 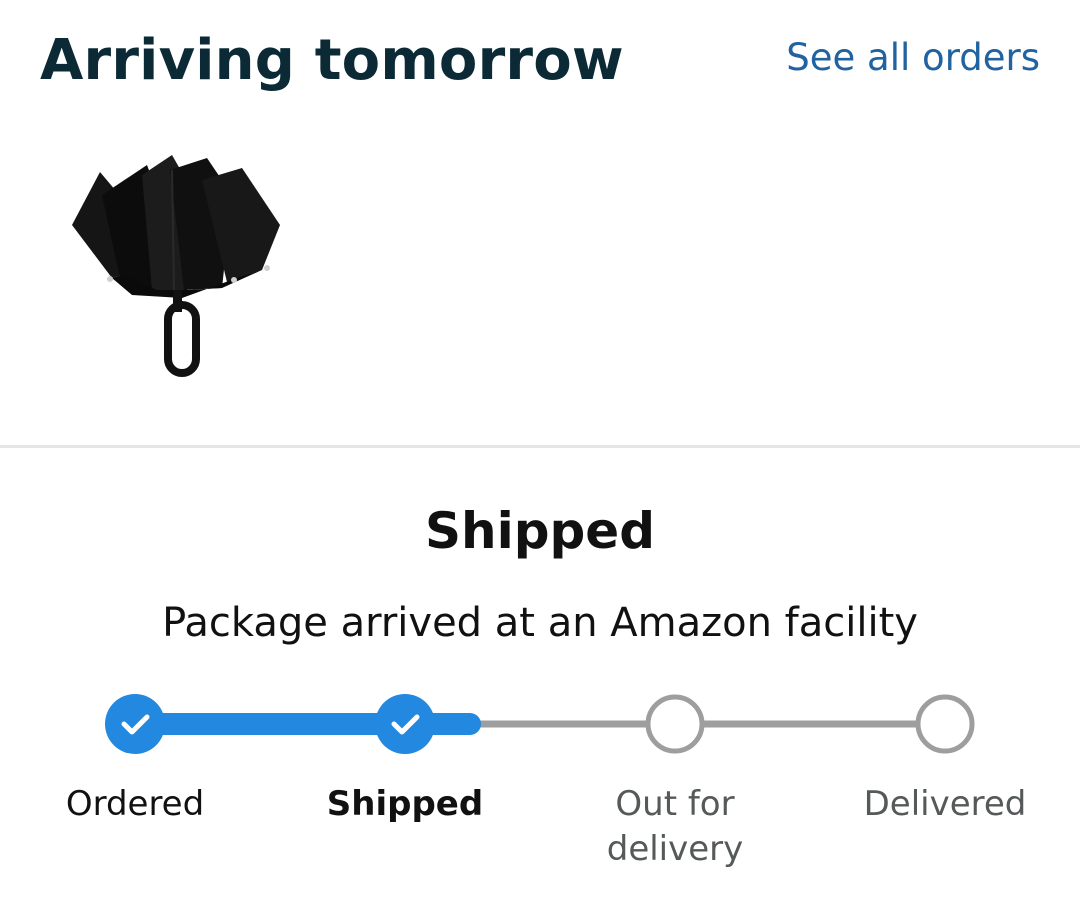 What do you see at coordinates (675, 724) in the screenshot?
I see `step-marker-out-for-delivery` at bounding box center [675, 724].